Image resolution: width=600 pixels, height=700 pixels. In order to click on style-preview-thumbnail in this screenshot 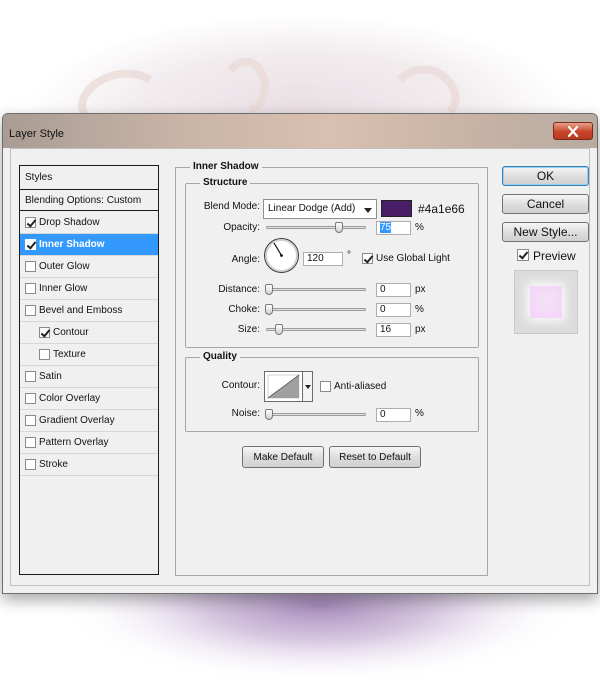, I will do `click(546, 302)`.